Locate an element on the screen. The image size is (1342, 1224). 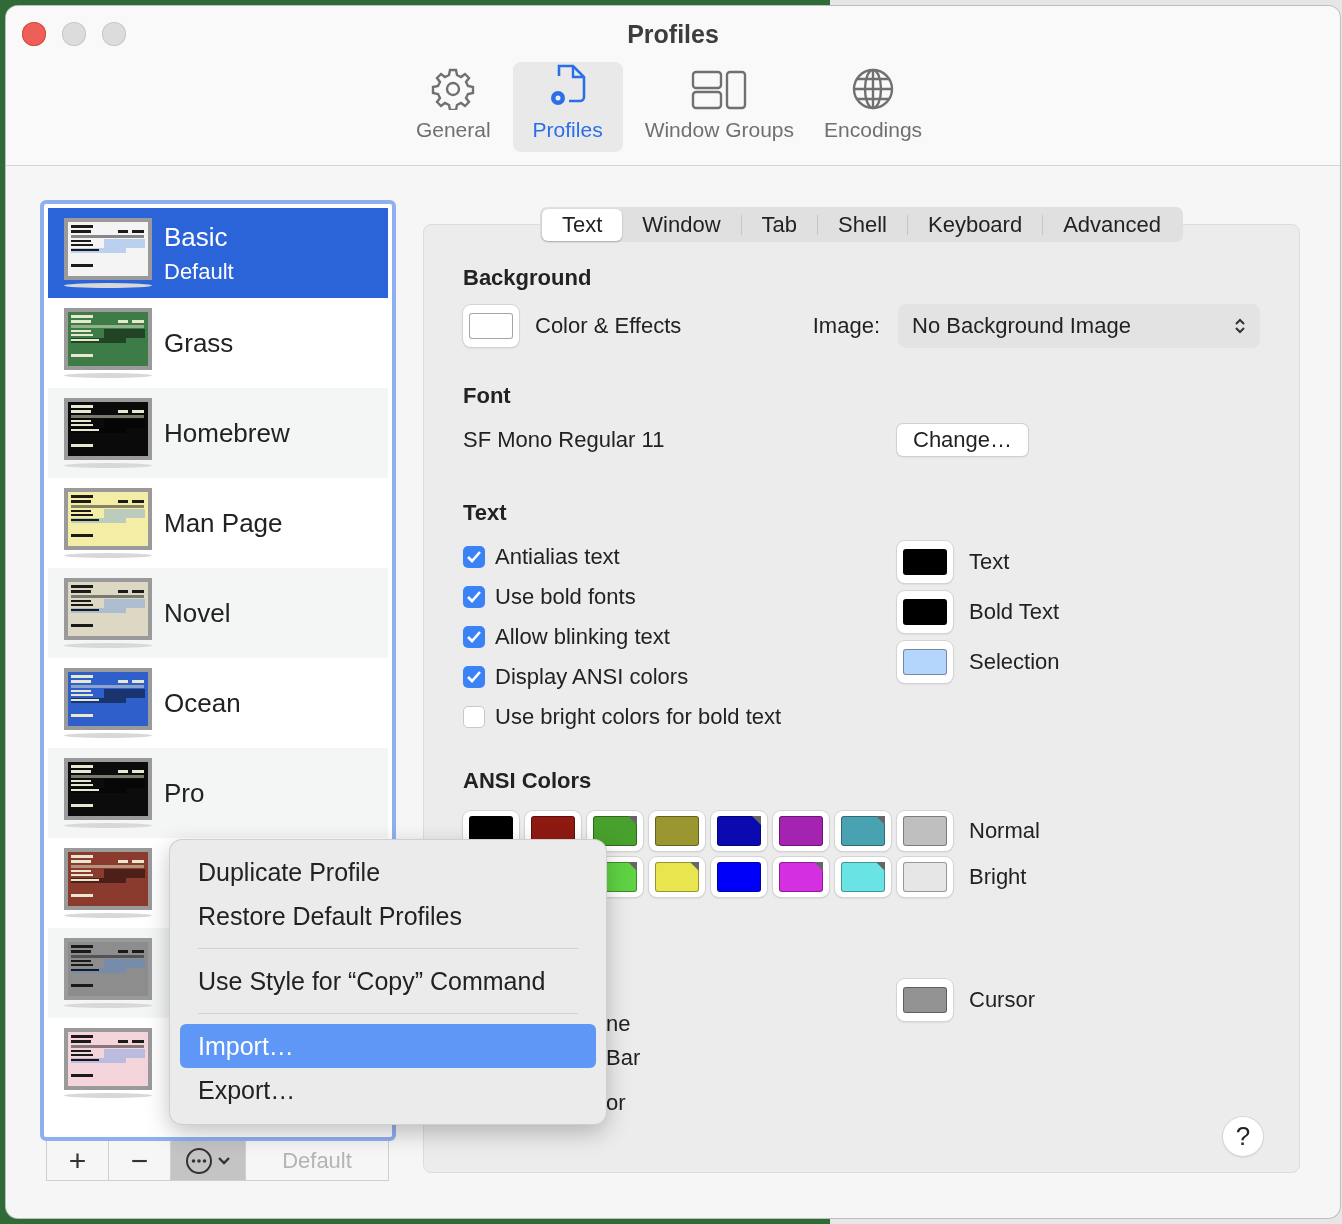
color-label: Text is located at coordinates (989, 562).